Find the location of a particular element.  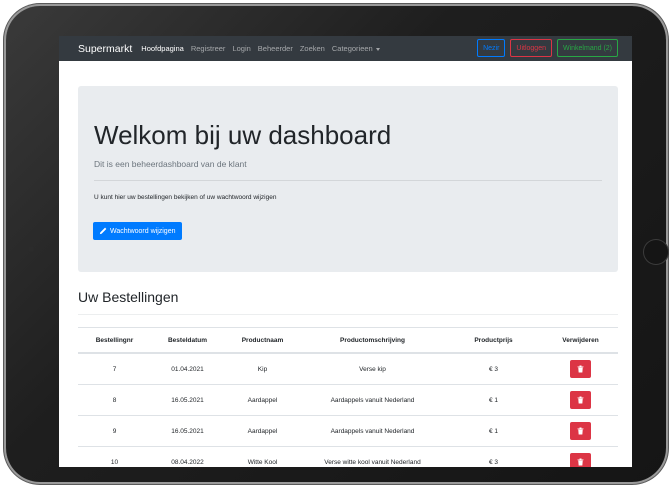

col-header-verwijderen: Verwijderen is located at coordinates (580, 340).